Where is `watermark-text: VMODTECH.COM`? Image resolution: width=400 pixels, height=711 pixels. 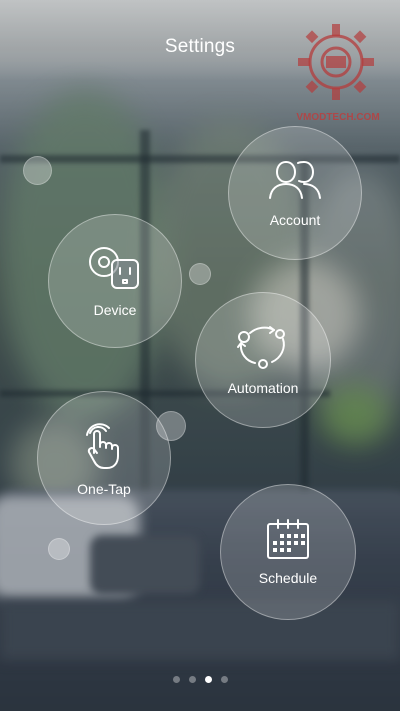 watermark-text: VMODTECH.COM is located at coordinates (338, 117).